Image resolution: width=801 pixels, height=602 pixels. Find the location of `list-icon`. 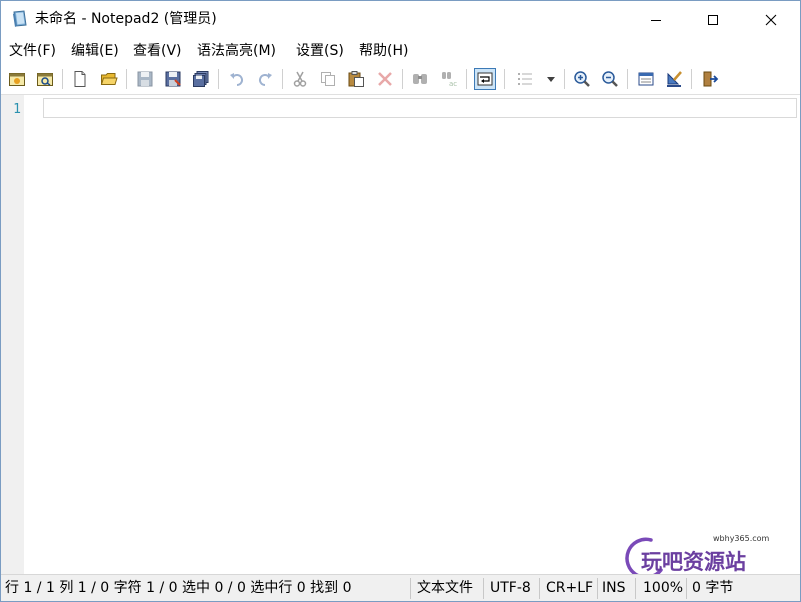

list-icon is located at coordinates (525, 79).